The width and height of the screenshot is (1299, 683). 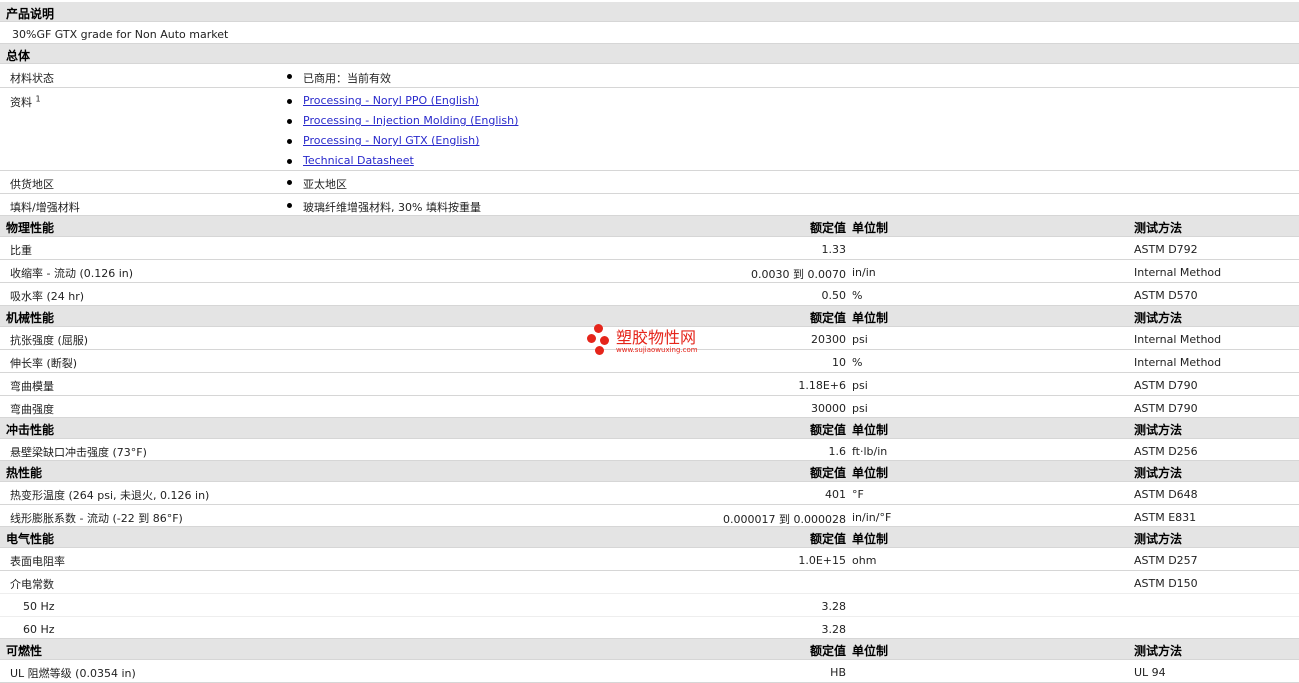 I want to click on property-unit: ft·lb/in, so click(x=870, y=451).